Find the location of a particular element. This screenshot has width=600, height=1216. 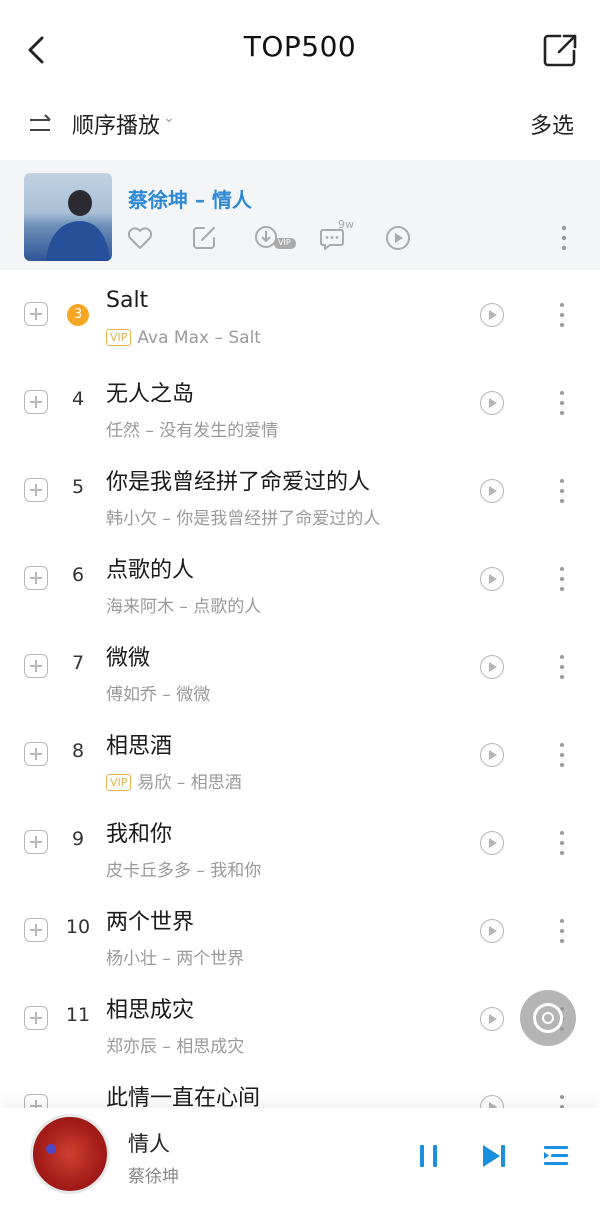

sequential-play-icon is located at coordinates (41, 125).